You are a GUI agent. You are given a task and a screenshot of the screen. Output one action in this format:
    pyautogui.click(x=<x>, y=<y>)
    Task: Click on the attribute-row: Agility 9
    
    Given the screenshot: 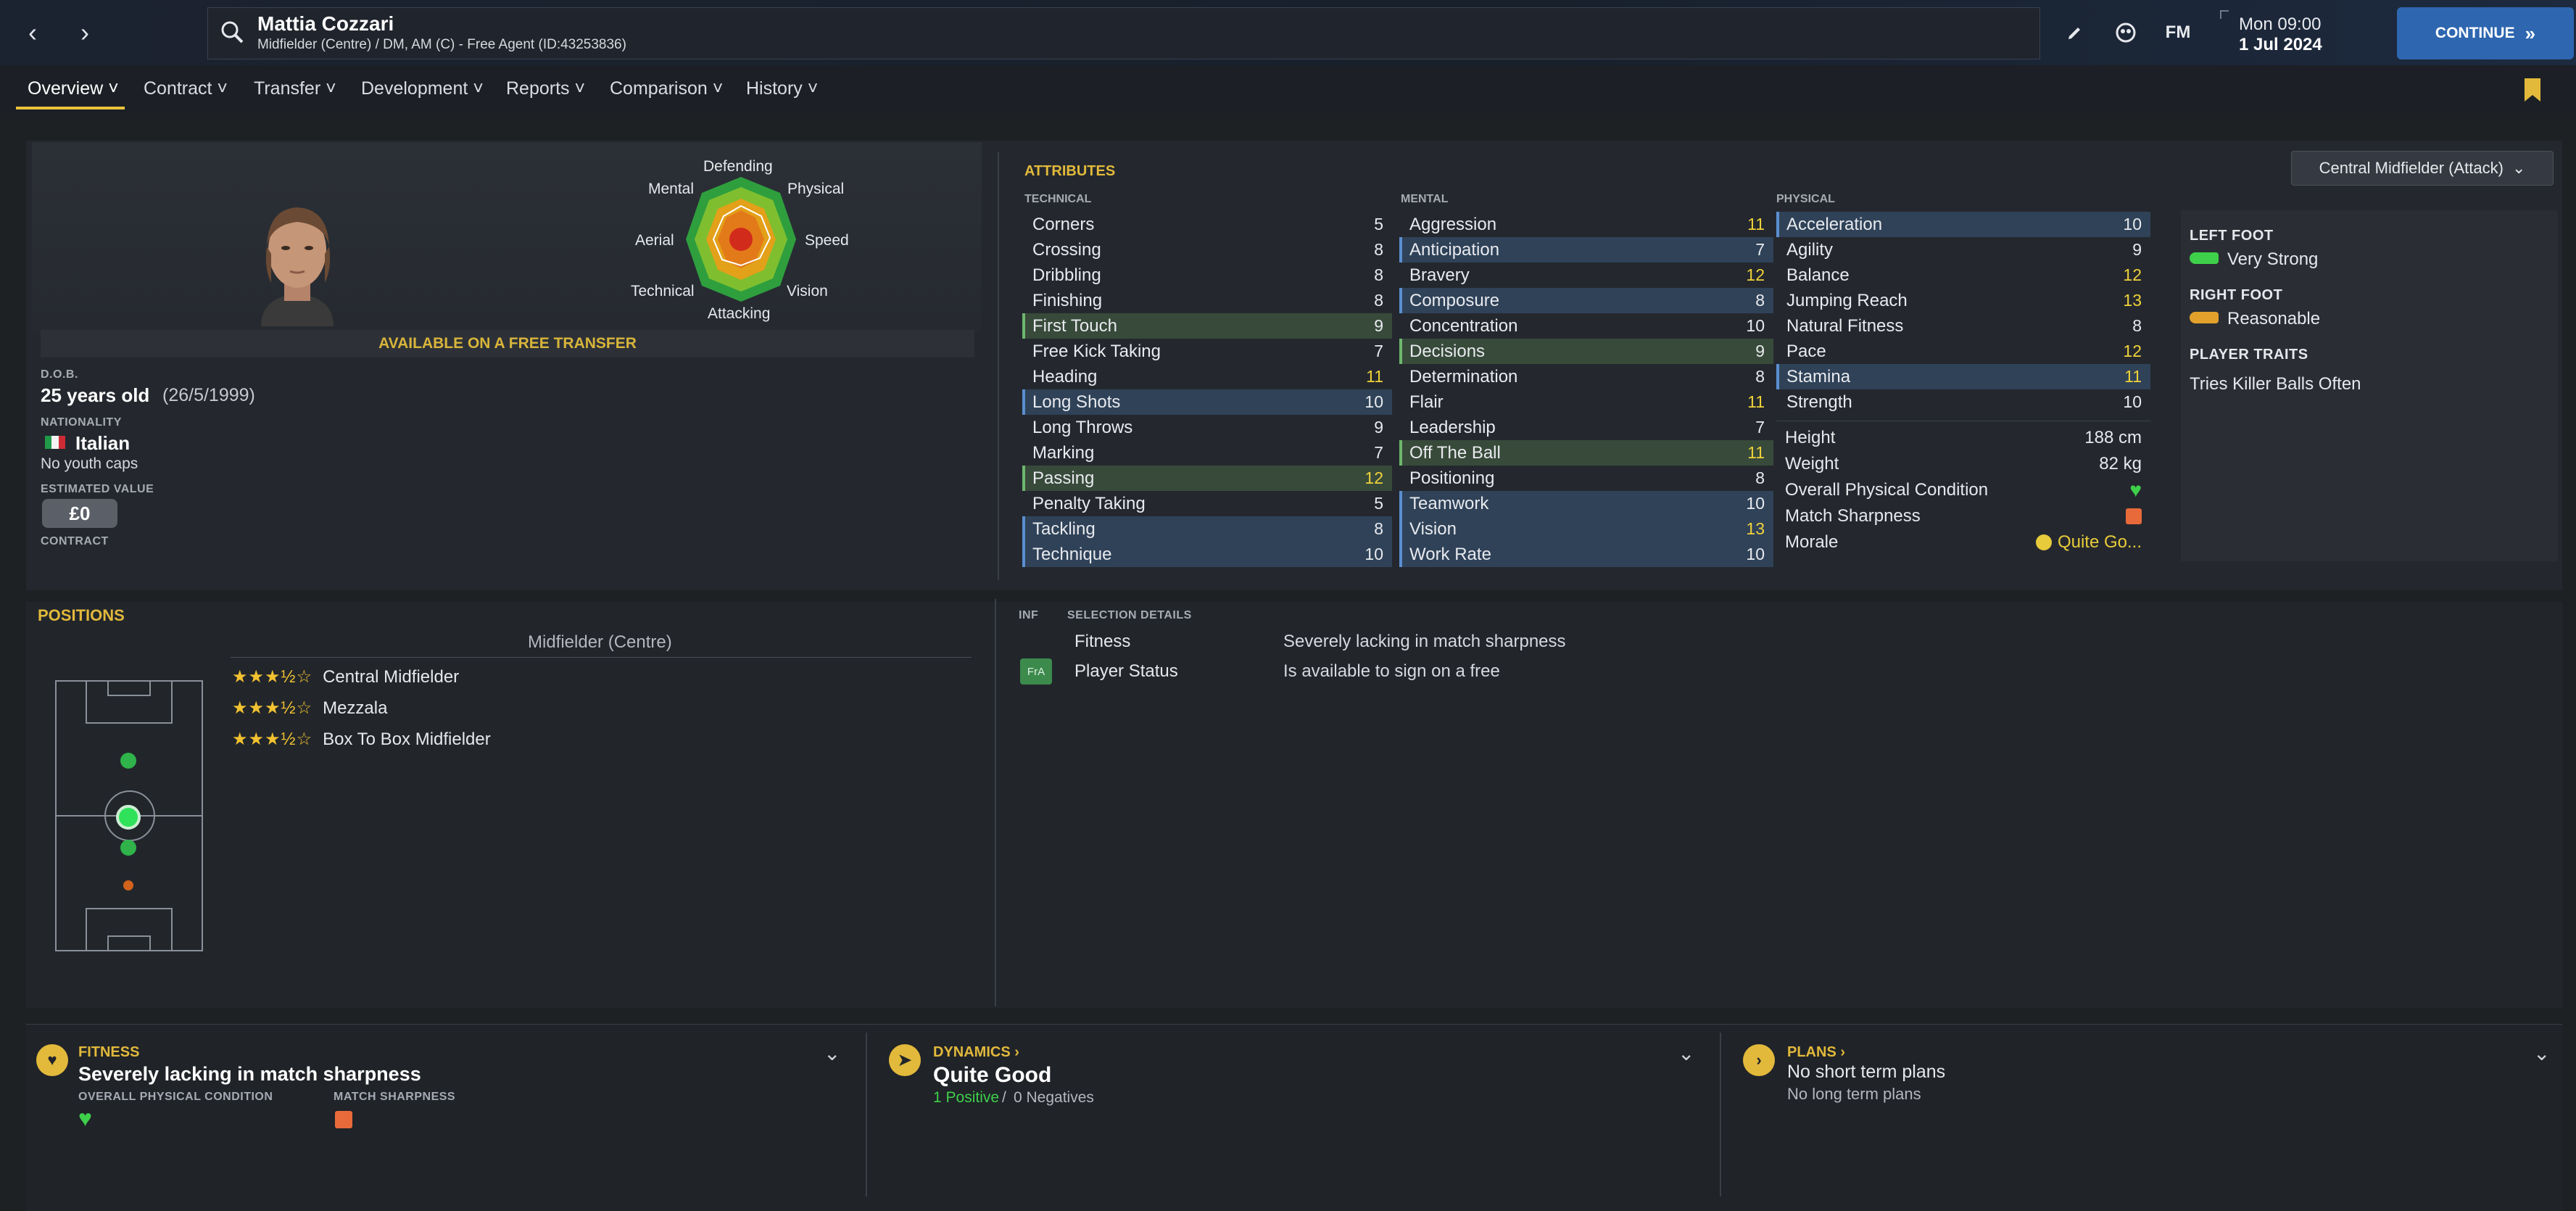 What is the action you would take?
    pyautogui.click(x=1963, y=250)
    